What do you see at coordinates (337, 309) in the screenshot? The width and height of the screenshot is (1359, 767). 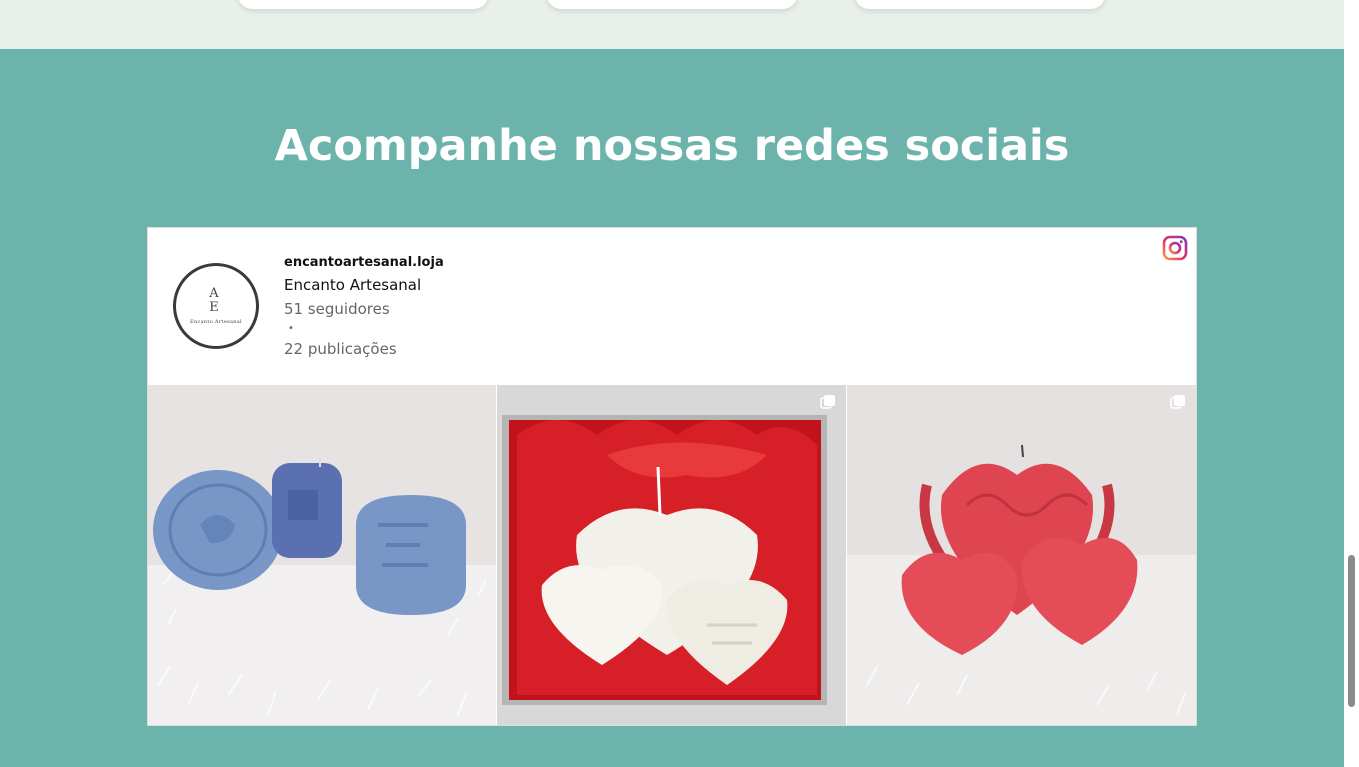 I see `followers-count: 51 seguidores` at bounding box center [337, 309].